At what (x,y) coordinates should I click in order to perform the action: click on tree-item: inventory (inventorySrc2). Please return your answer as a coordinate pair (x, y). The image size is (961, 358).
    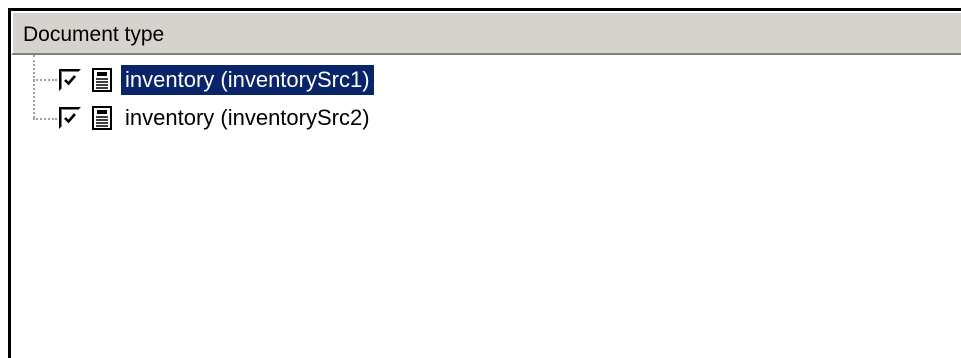
    Looking at the image, I should click on (216, 118).